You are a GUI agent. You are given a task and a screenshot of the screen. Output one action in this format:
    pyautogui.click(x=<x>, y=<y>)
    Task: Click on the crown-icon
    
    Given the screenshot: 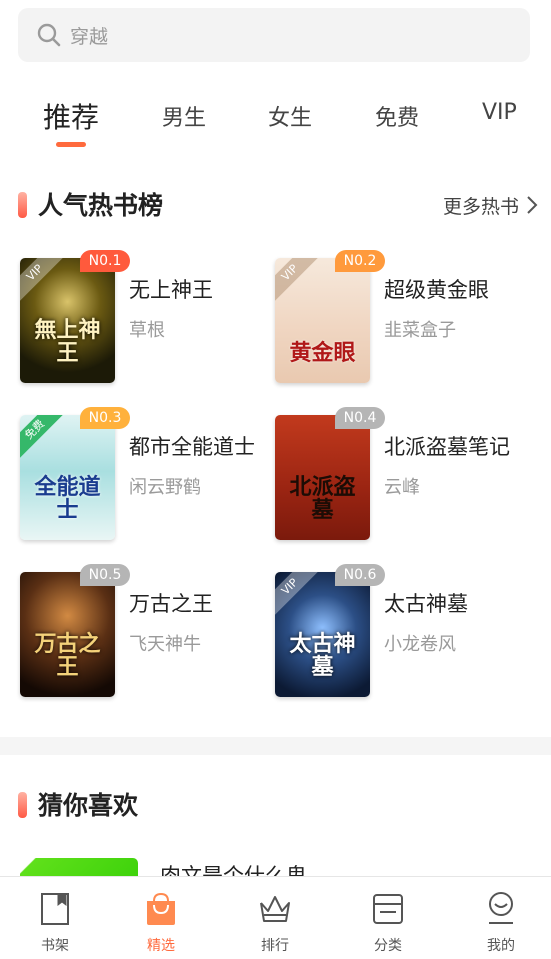 What is the action you would take?
    pyautogui.click(x=275, y=909)
    